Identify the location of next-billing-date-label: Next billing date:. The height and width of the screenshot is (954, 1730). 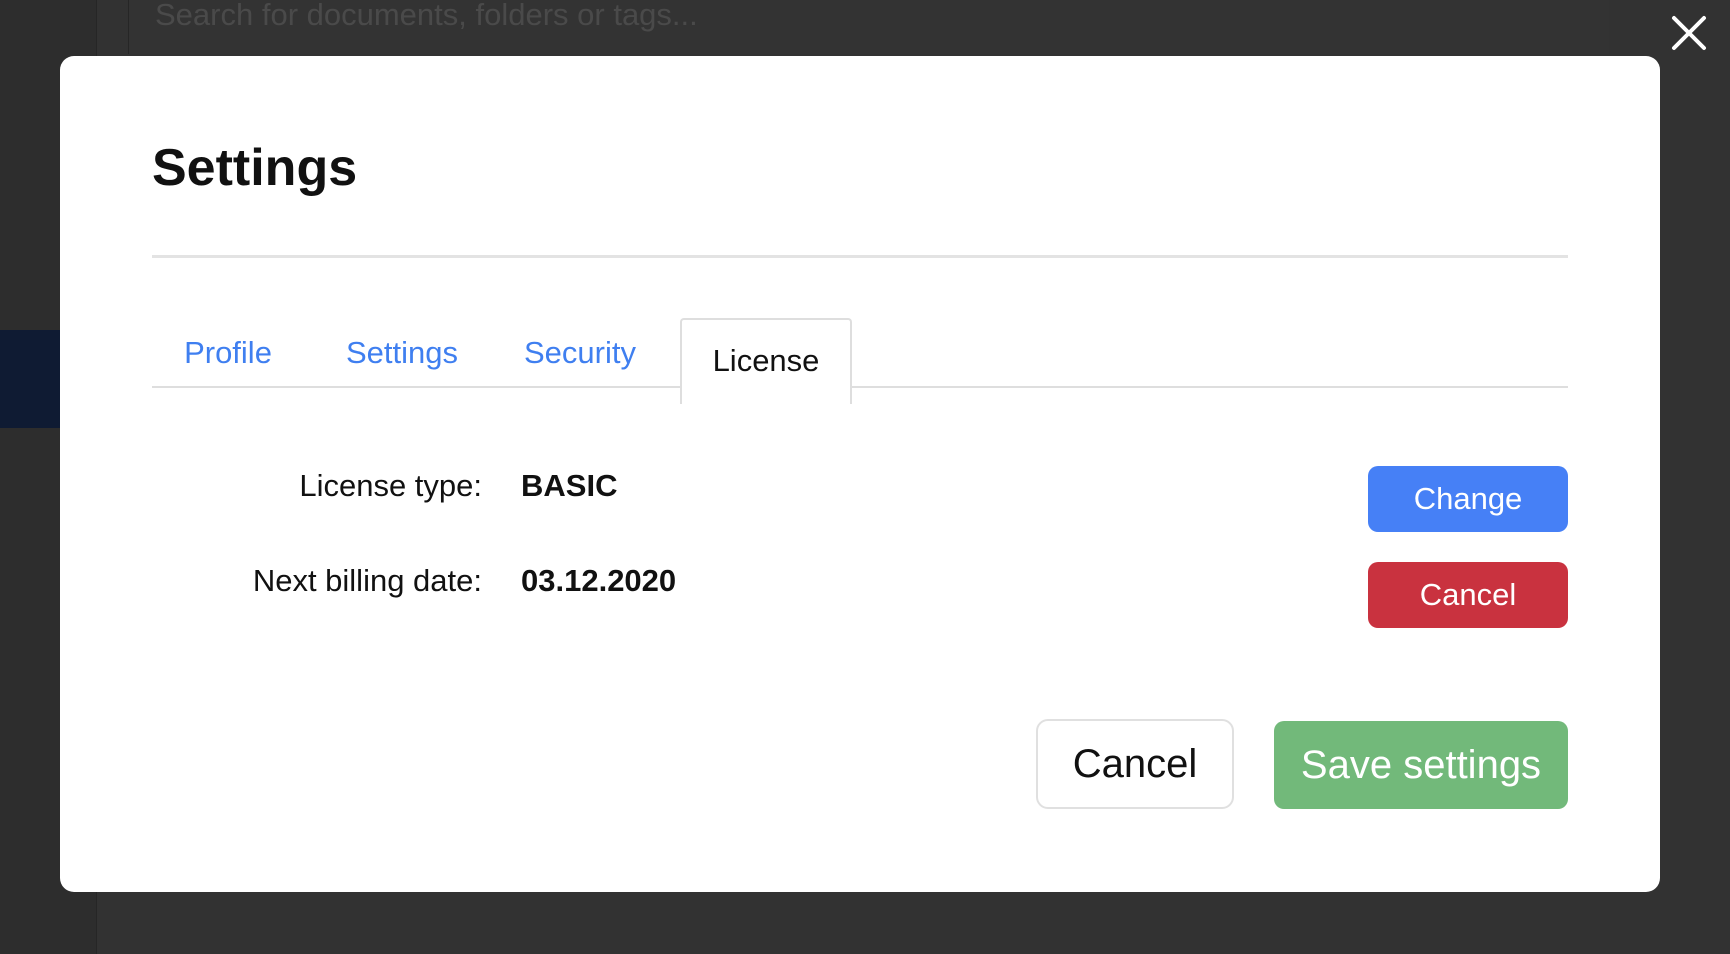
(367, 580).